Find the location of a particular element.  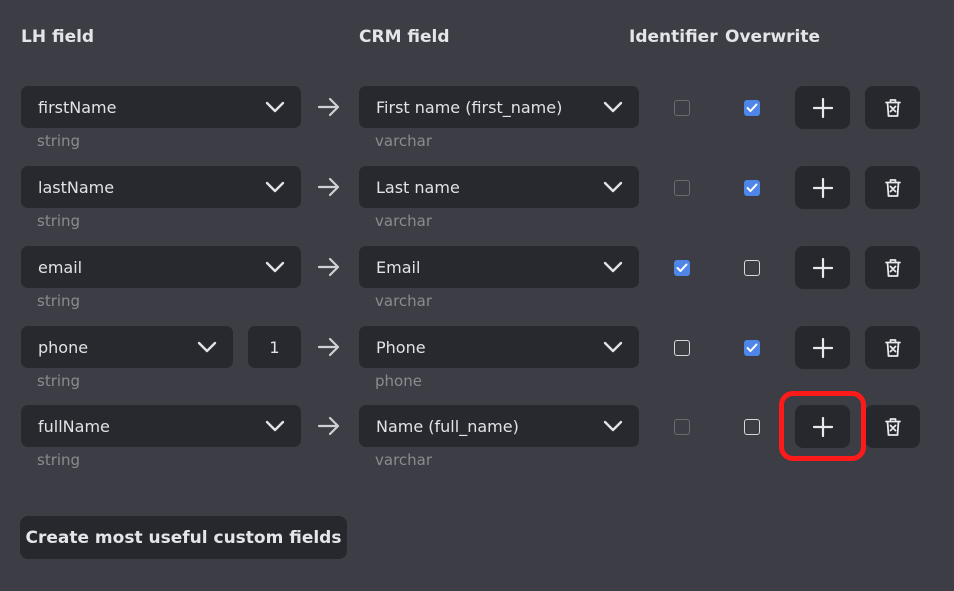

header-lh-field: LH field is located at coordinates (58, 37).